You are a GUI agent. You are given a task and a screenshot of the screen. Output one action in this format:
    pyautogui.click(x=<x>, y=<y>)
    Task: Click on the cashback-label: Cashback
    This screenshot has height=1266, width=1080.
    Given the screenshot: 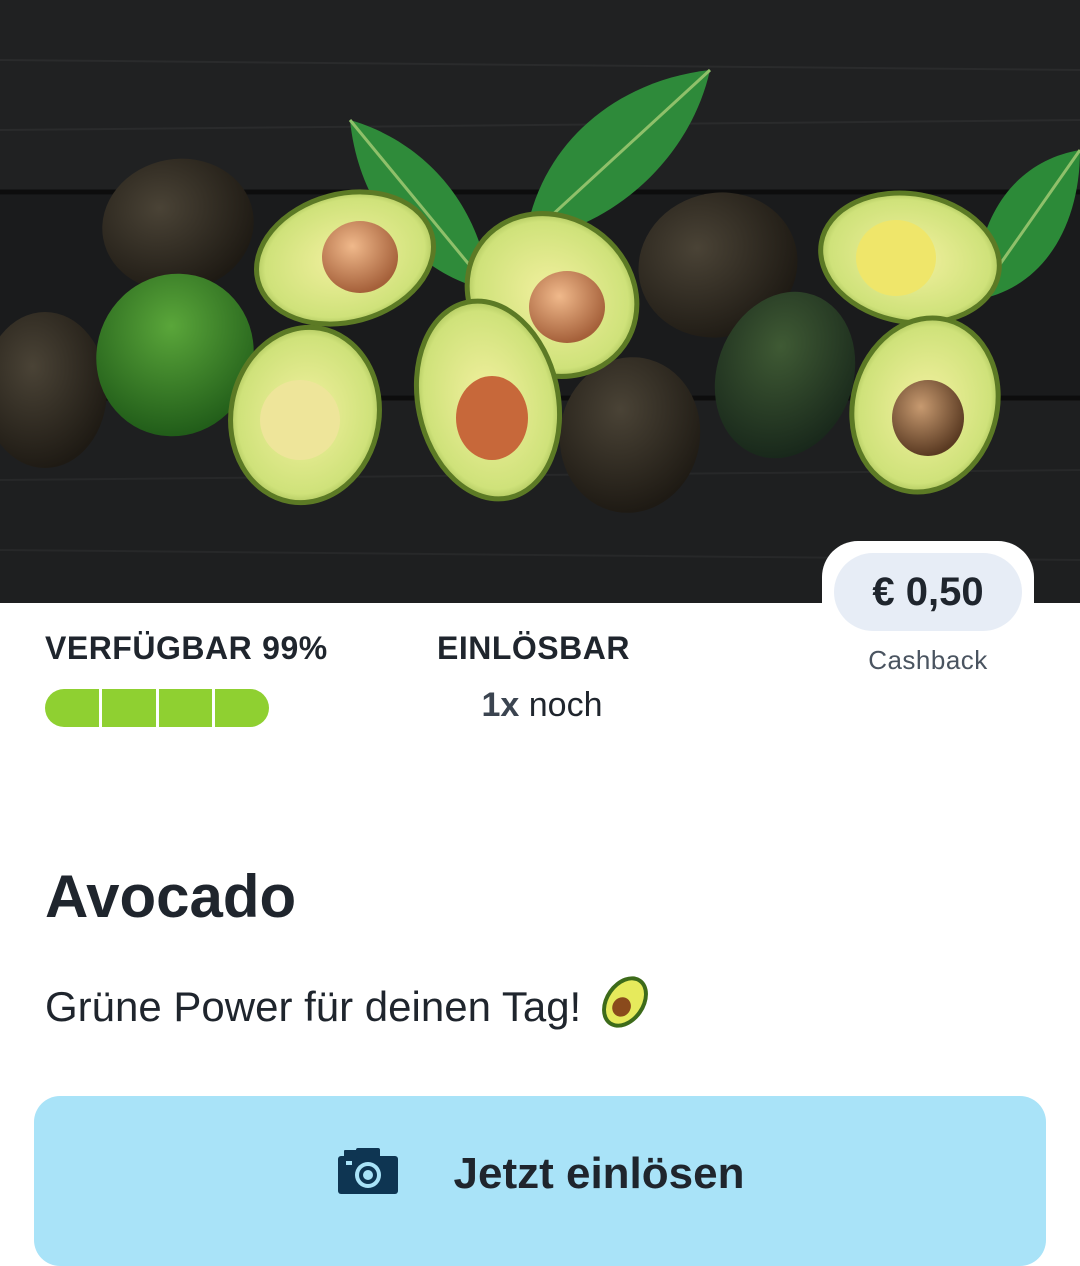 What is the action you would take?
    pyautogui.click(x=928, y=660)
    